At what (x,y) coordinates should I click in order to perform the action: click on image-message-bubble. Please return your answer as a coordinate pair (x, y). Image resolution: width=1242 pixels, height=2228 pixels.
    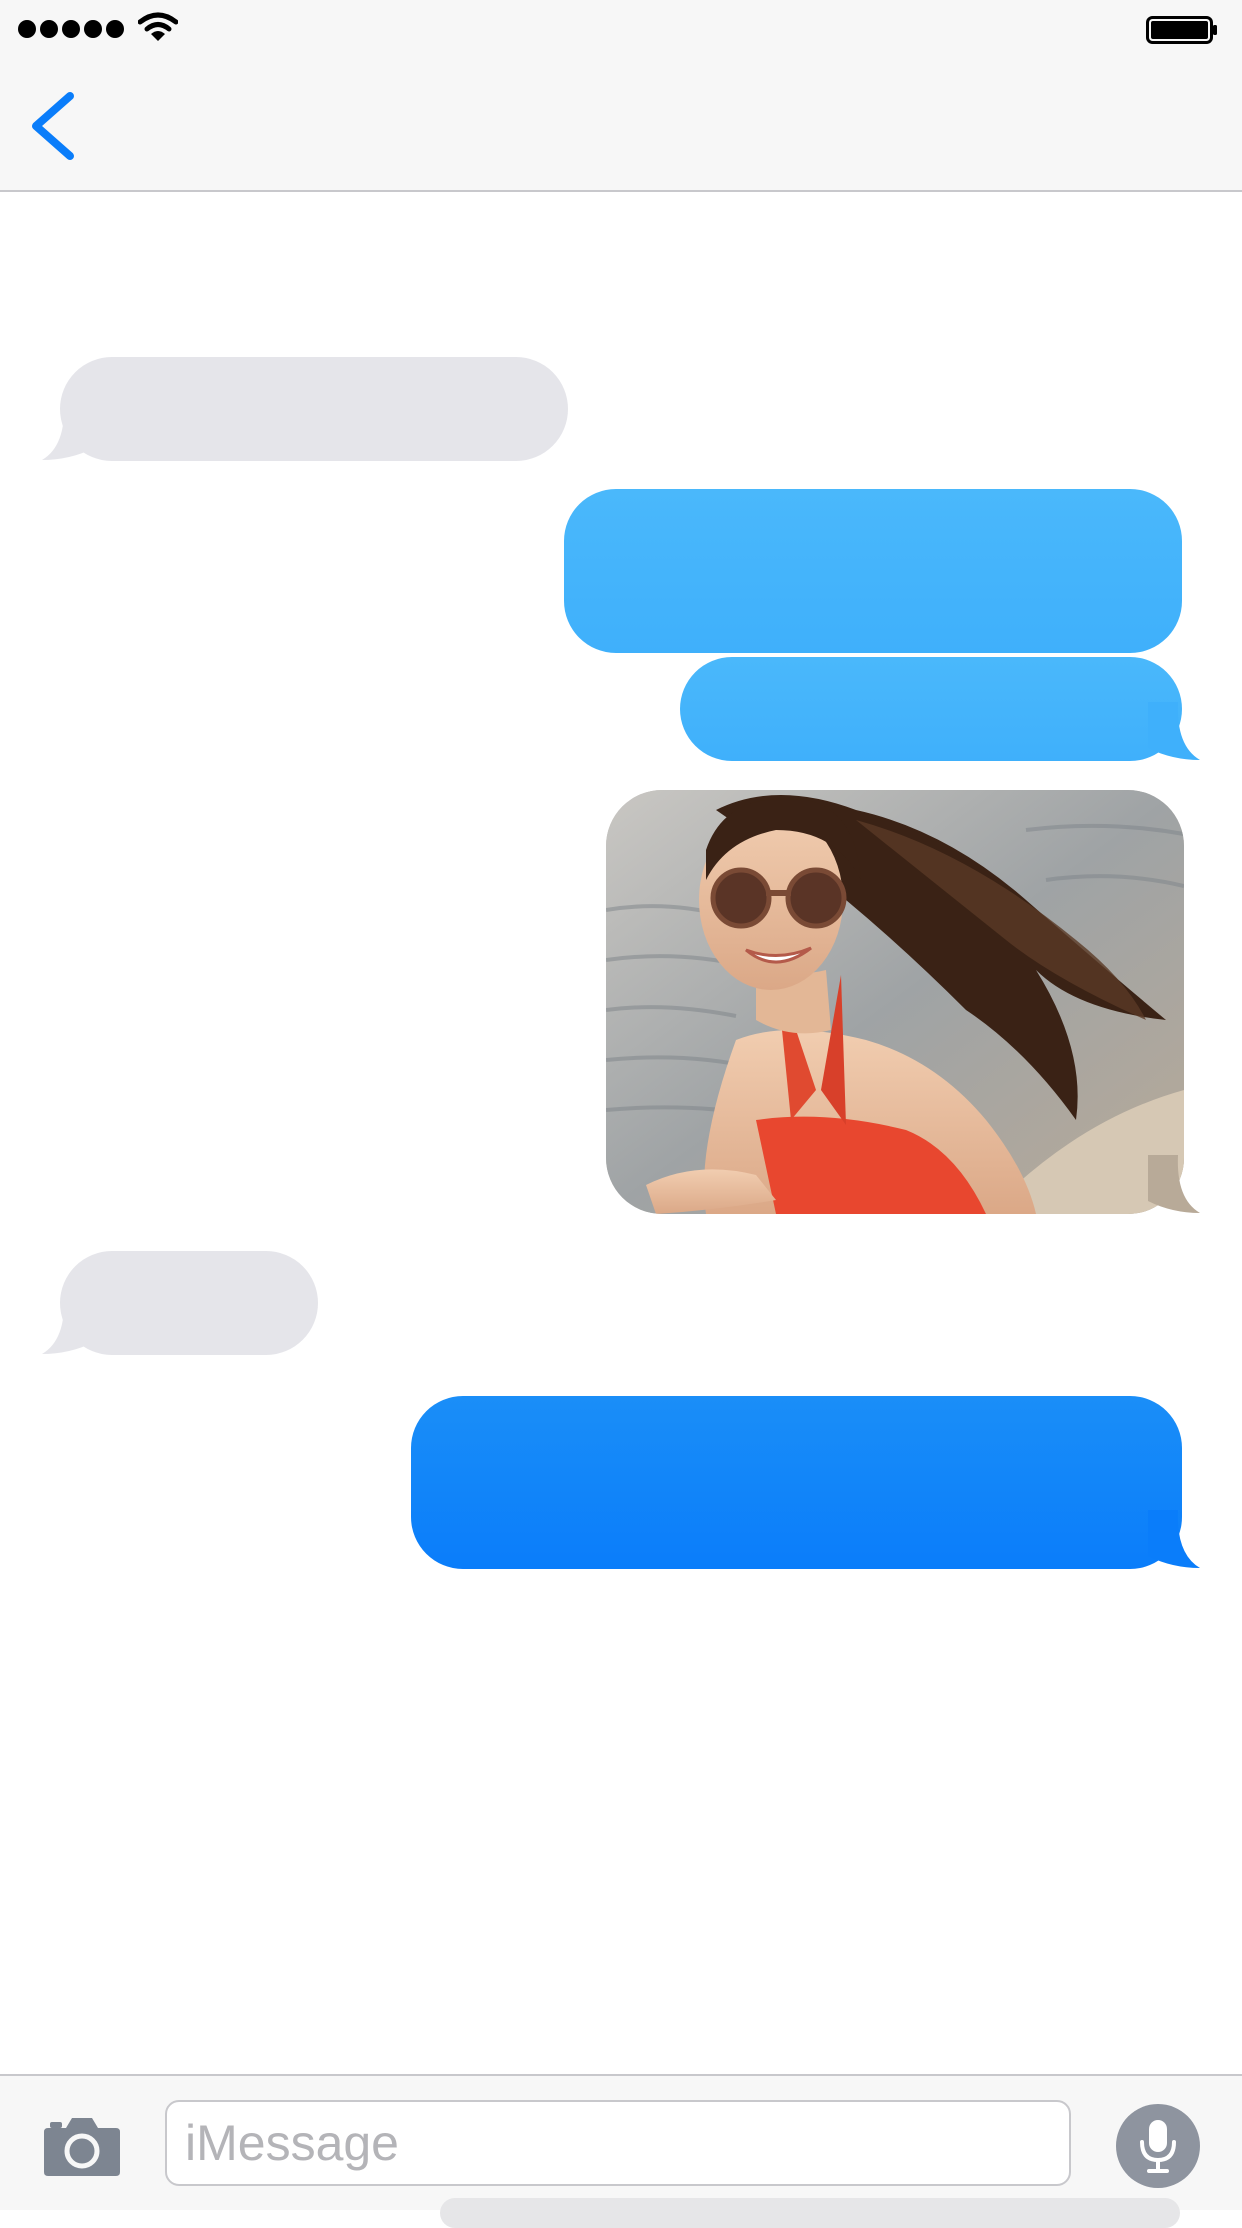
    Looking at the image, I should click on (895, 1002).